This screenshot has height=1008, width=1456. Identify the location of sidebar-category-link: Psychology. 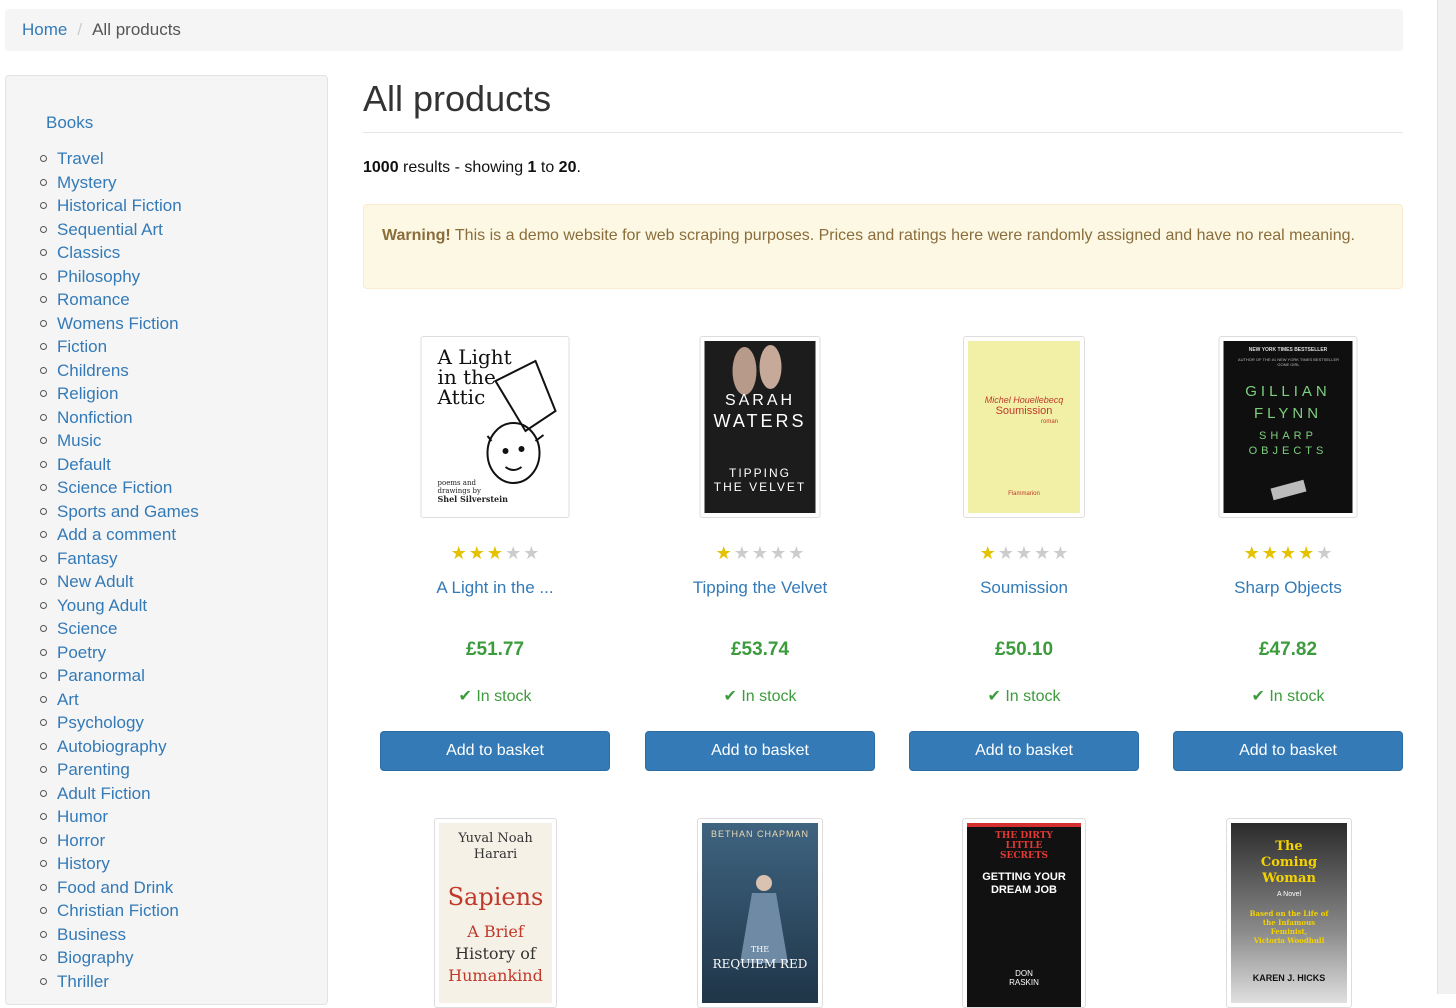
(100, 723).